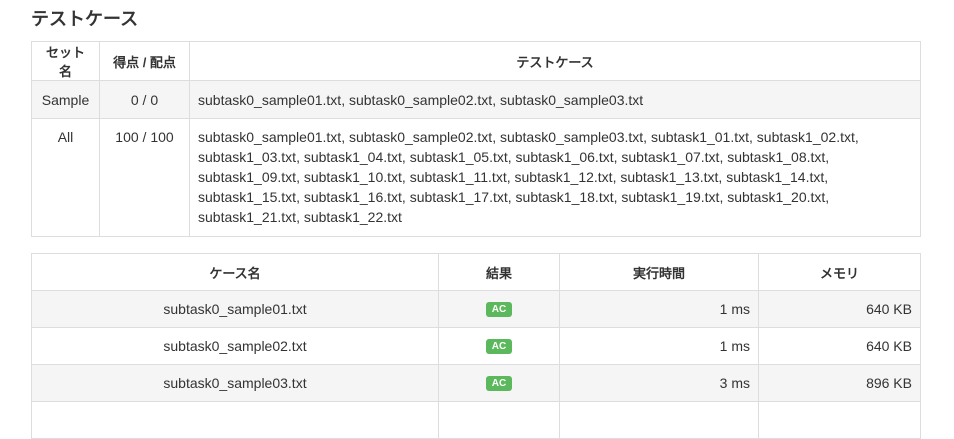  Describe the element at coordinates (670, 157) in the screenshot. I see `testcase-name: subtask1_07.txt` at that location.